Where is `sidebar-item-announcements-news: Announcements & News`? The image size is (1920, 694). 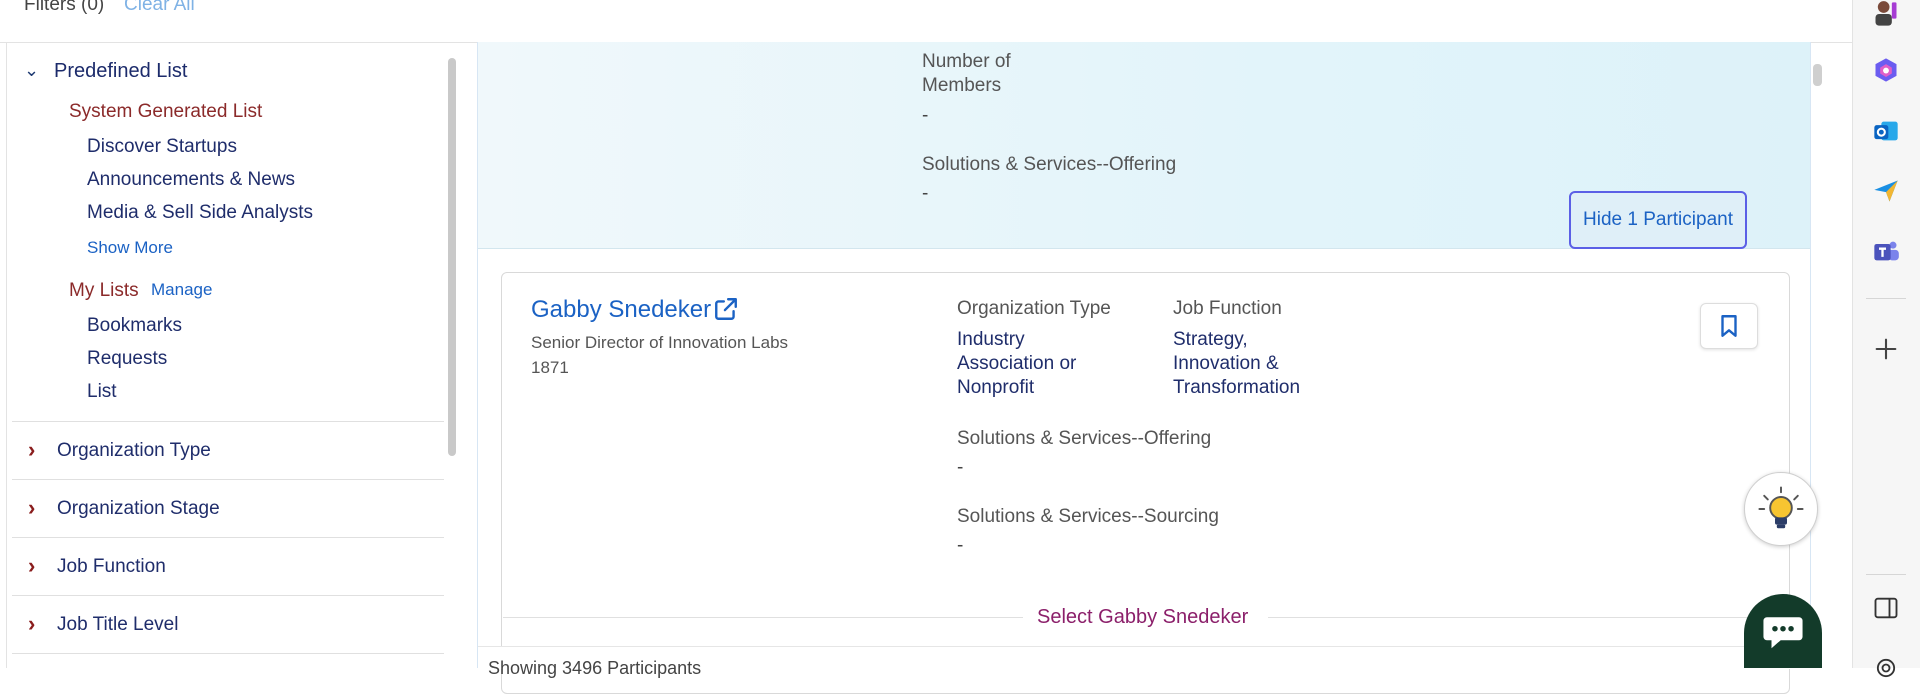 sidebar-item-announcements-news: Announcements & News is located at coordinates (191, 180).